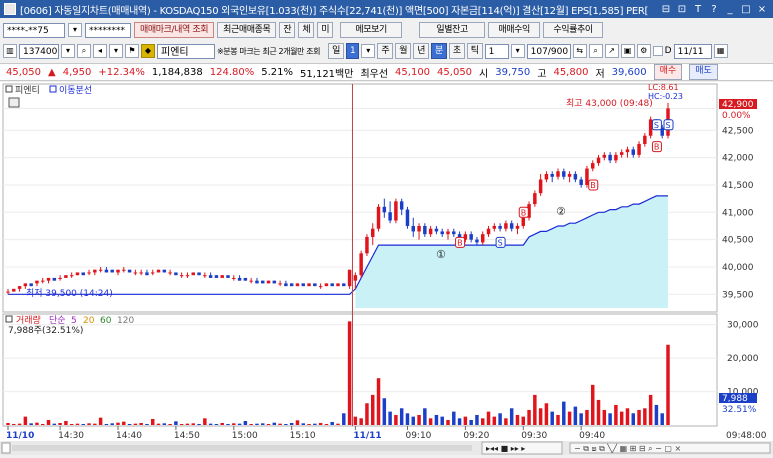 The width and height of the screenshot is (773, 458). I want to click on memo-button: 메모보기, so click(371, 30).